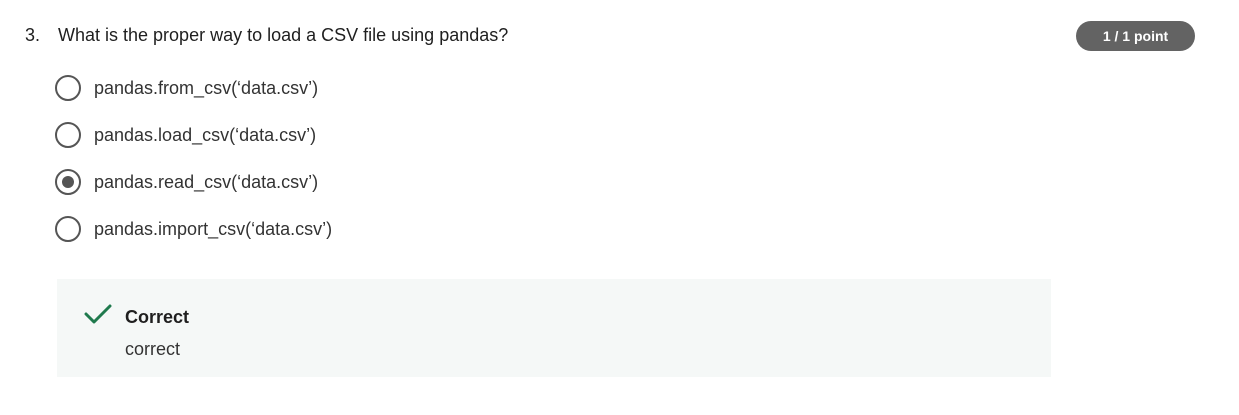  Describe the element at coordinates (98, 314) in the screenshot. I see `check-icon` at that location.